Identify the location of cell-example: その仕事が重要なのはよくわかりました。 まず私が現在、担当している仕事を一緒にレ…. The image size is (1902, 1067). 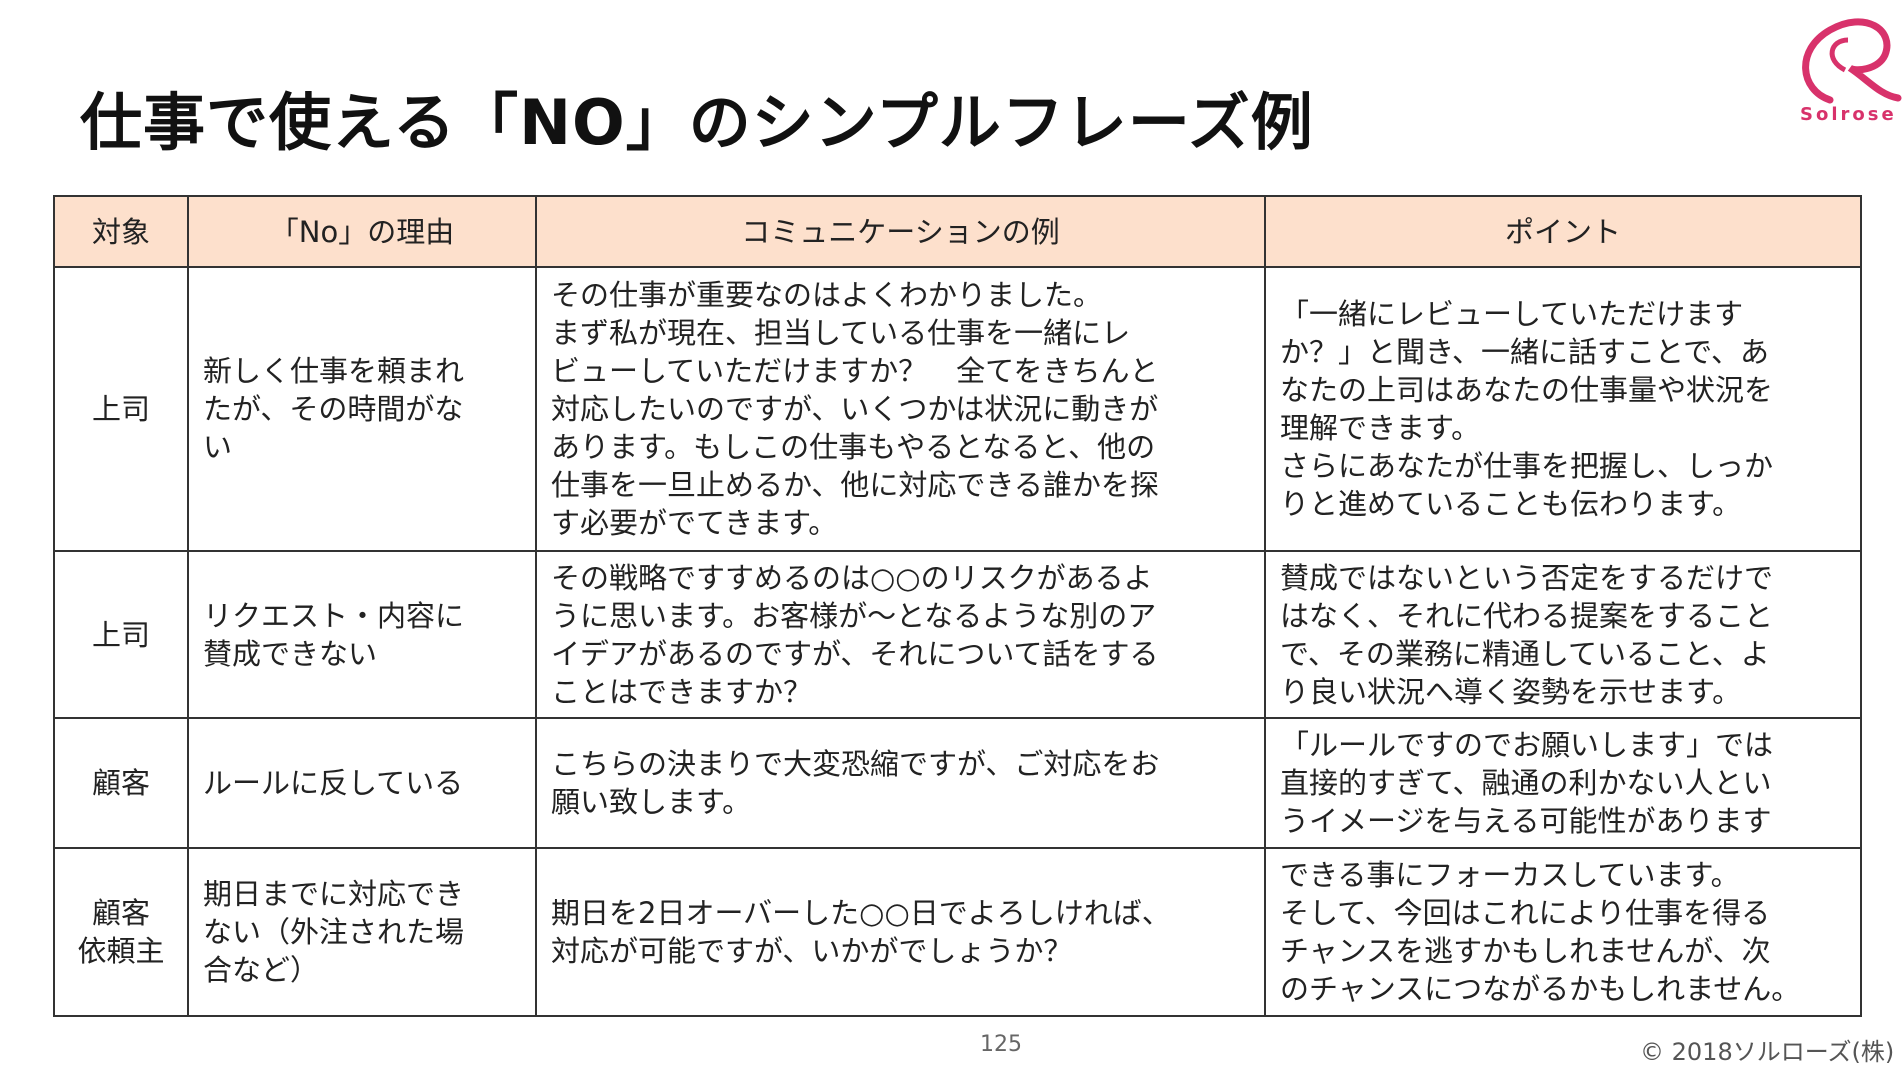
(900, 409).